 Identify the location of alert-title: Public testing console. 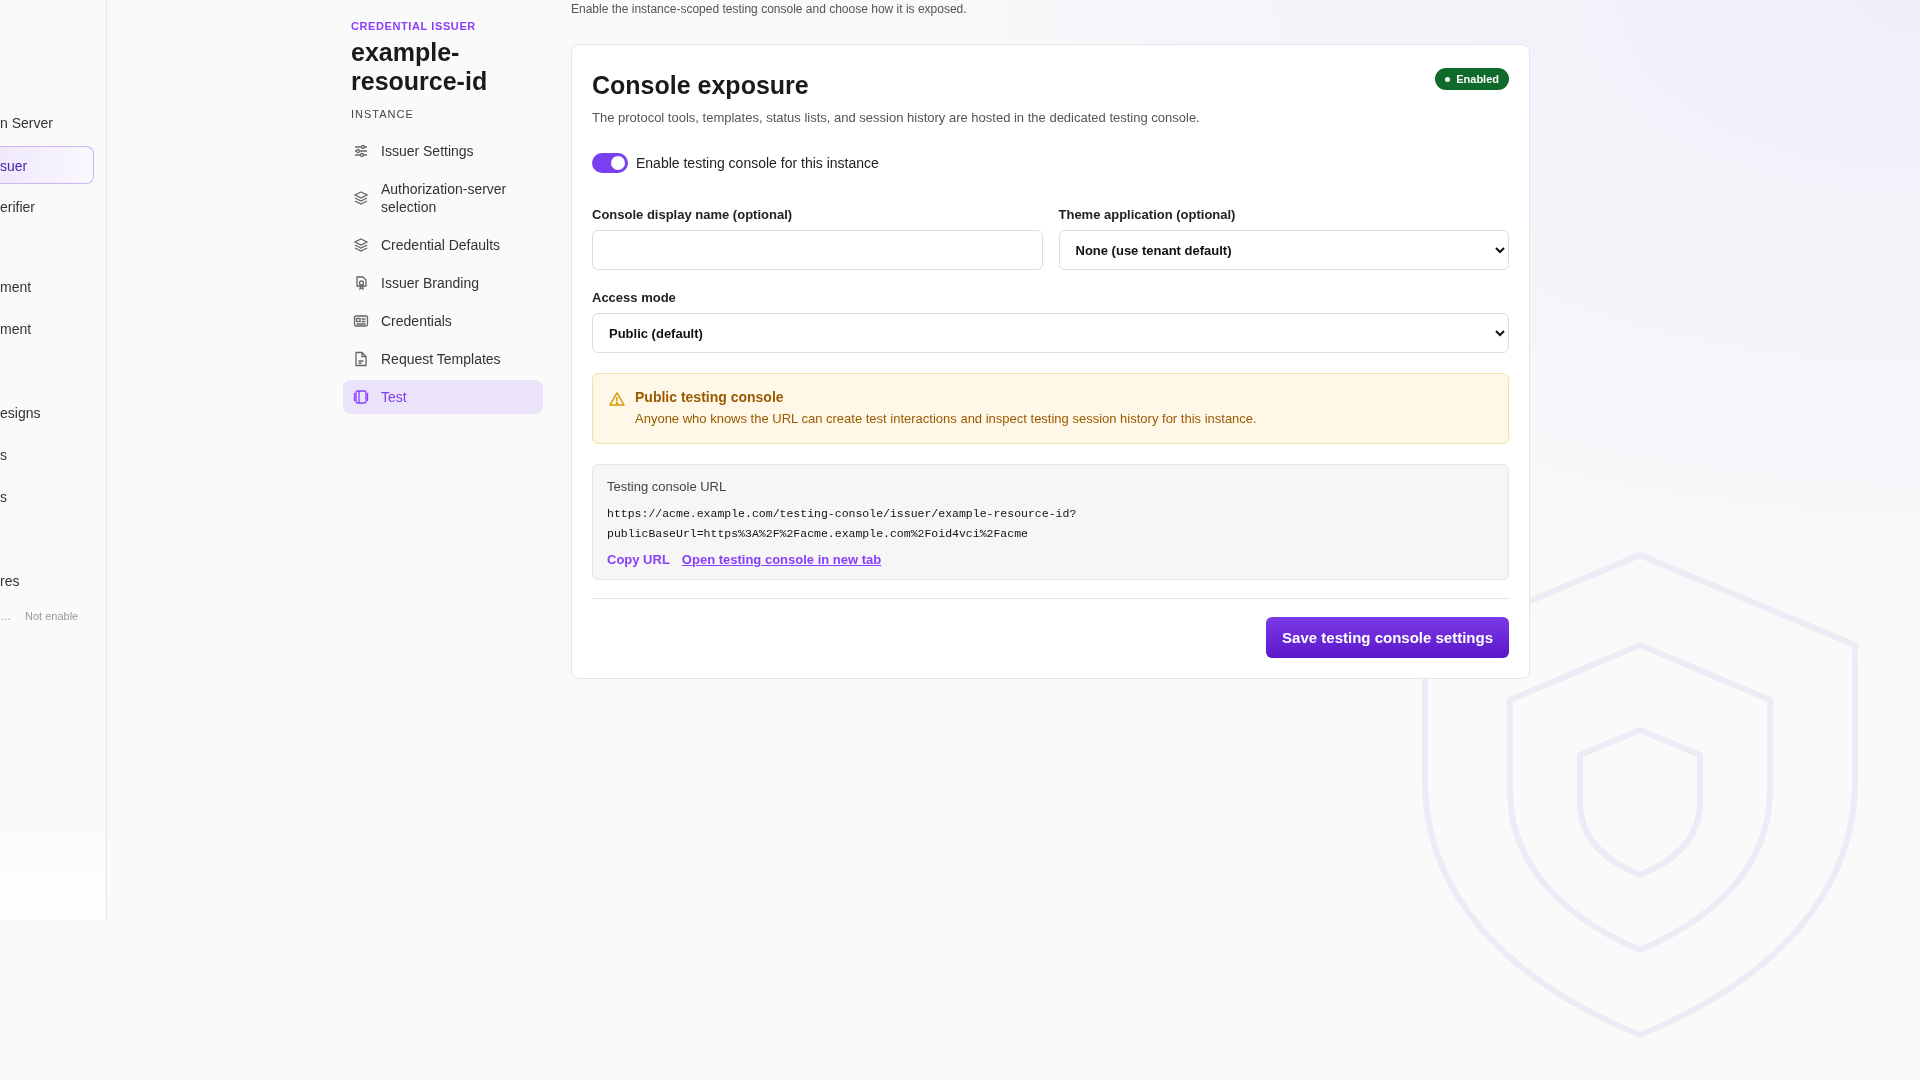
(710, 397).